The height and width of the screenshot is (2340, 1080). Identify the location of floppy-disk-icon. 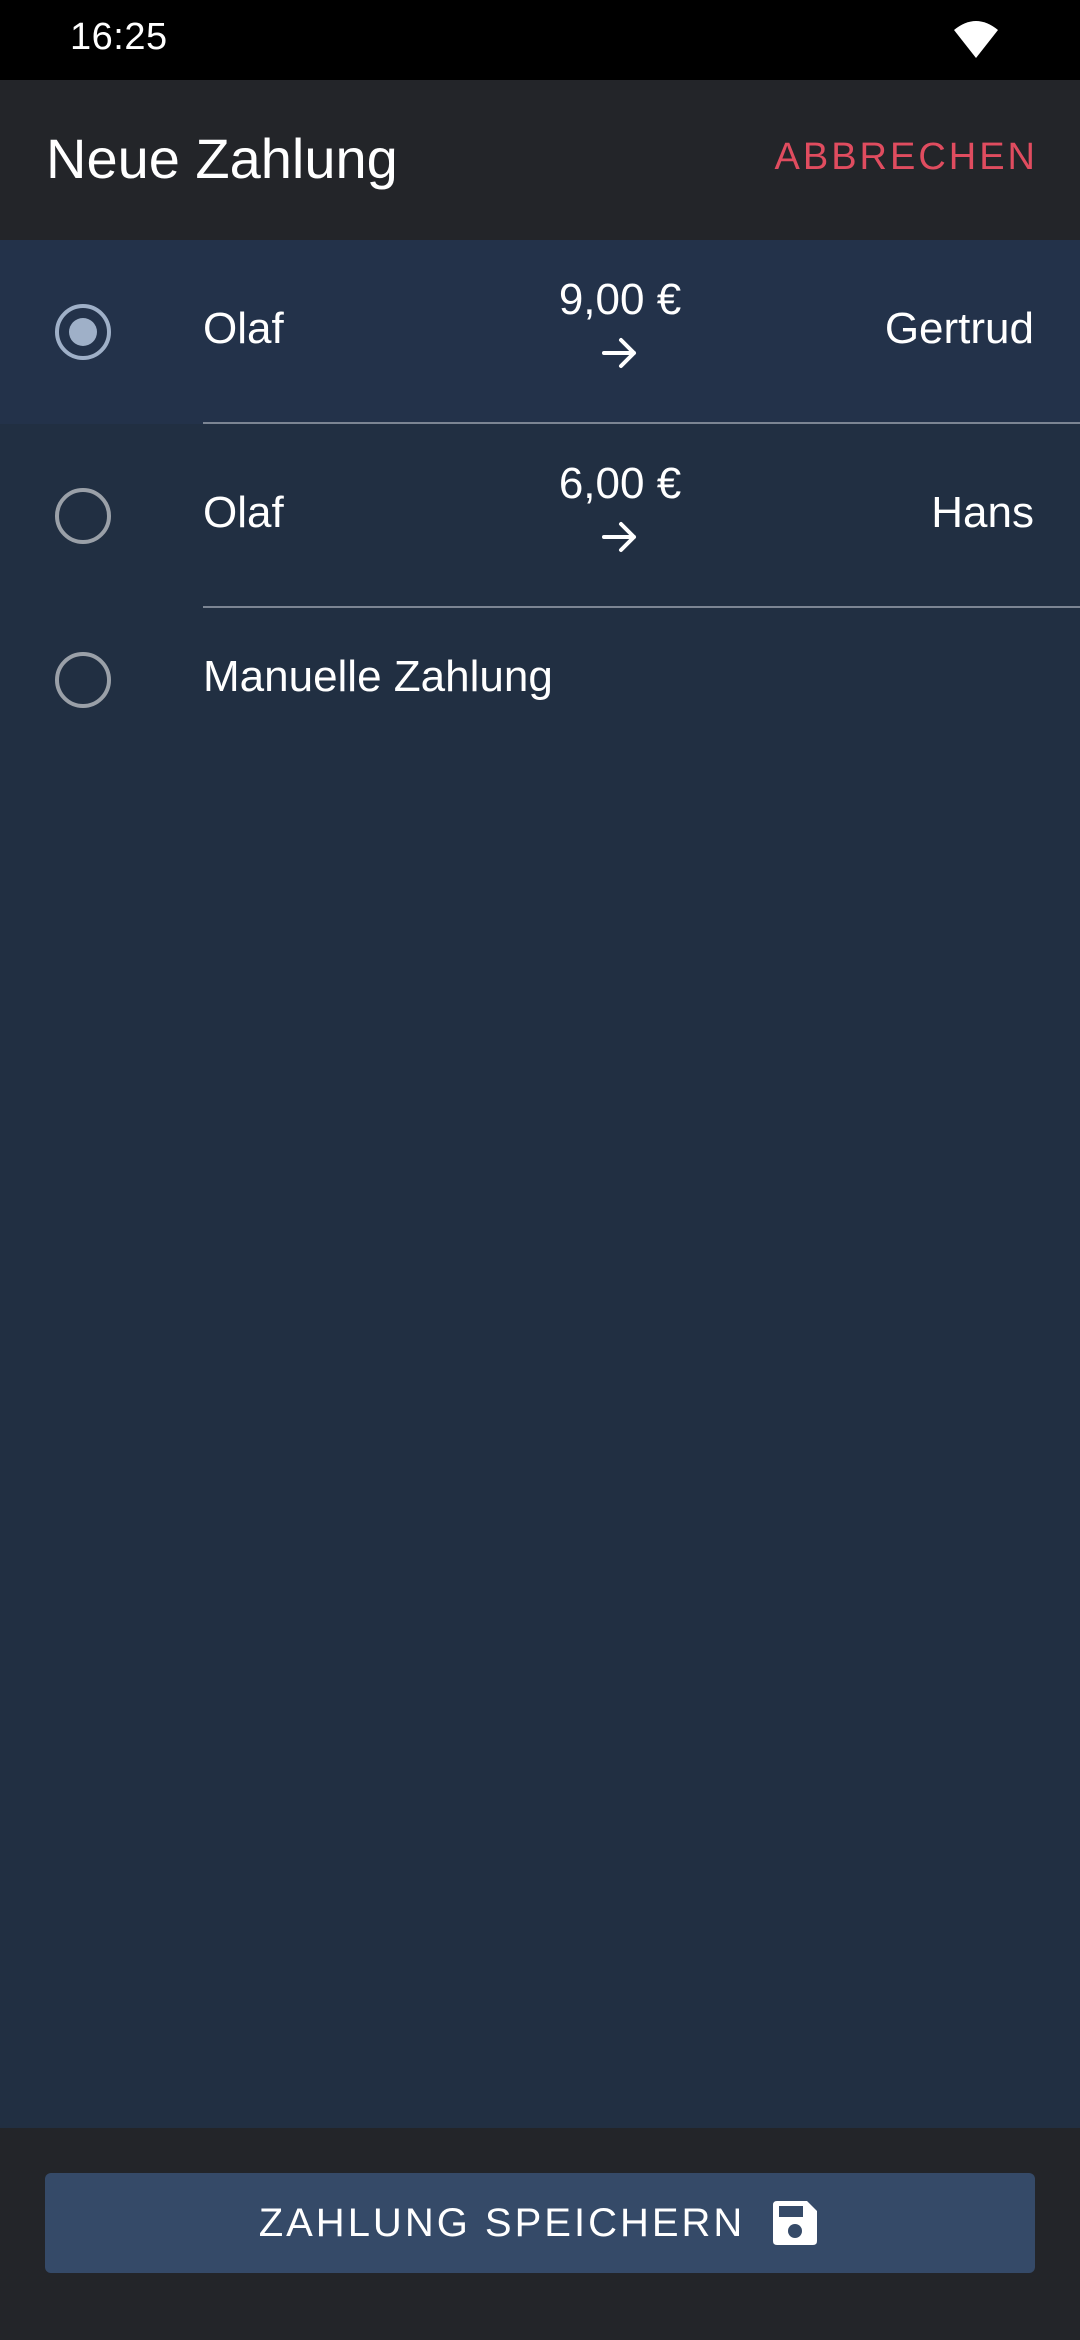
(795, 2223).